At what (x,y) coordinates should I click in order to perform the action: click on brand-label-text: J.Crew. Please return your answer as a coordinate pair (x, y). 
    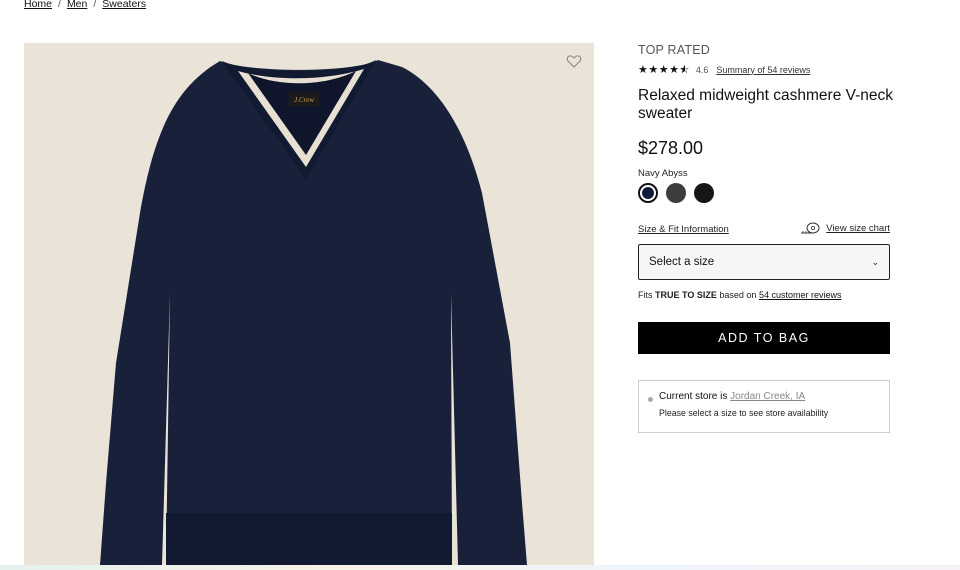
    Looking at the image, I should click on (304, 100).